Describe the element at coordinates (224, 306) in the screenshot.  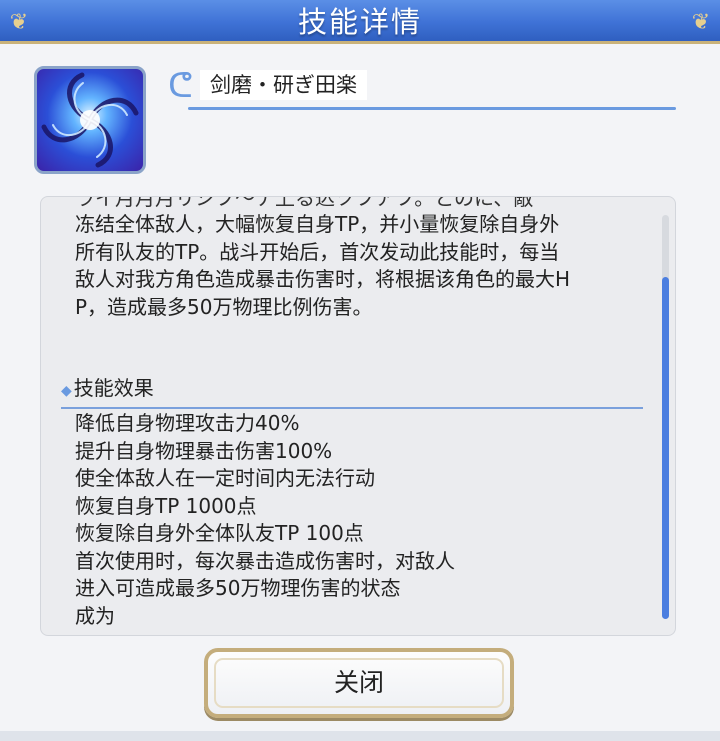
I see `description-line: P，造成最多50万物理比例伤害。` at that location.